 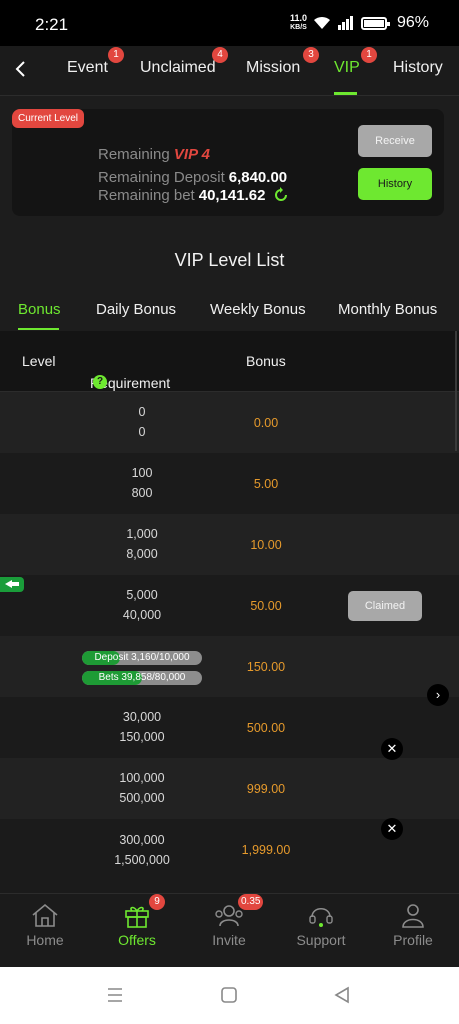 I want to click on tab-bonus: Bonus, so click(x=39, y=309).